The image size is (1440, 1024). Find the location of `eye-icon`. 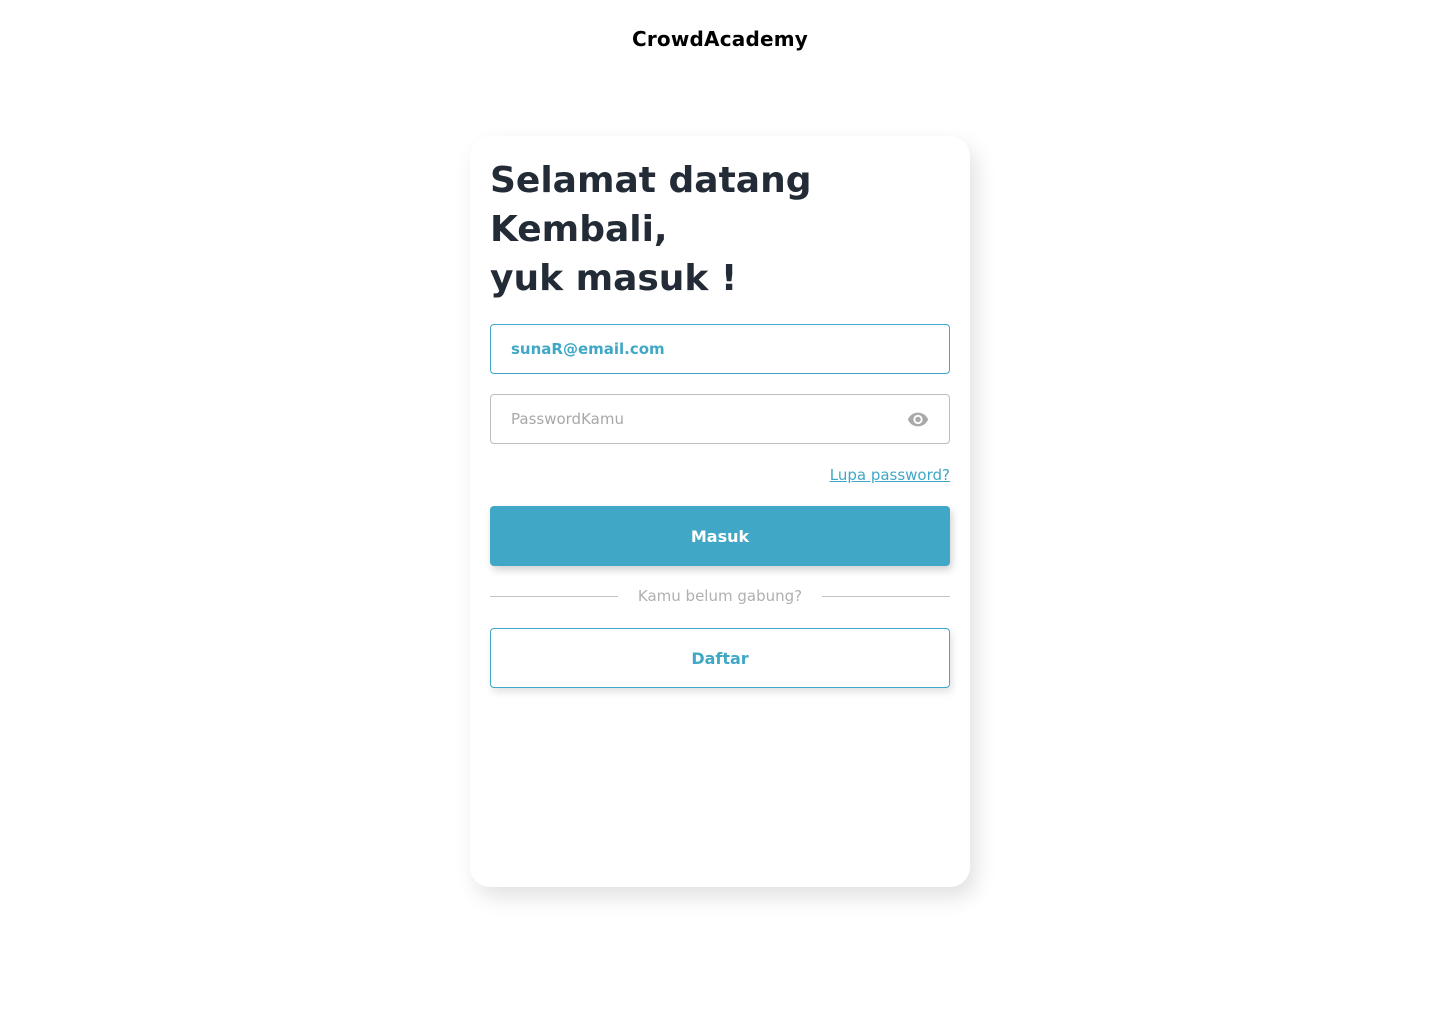

eye-icon is located at coordinates (918, 419).